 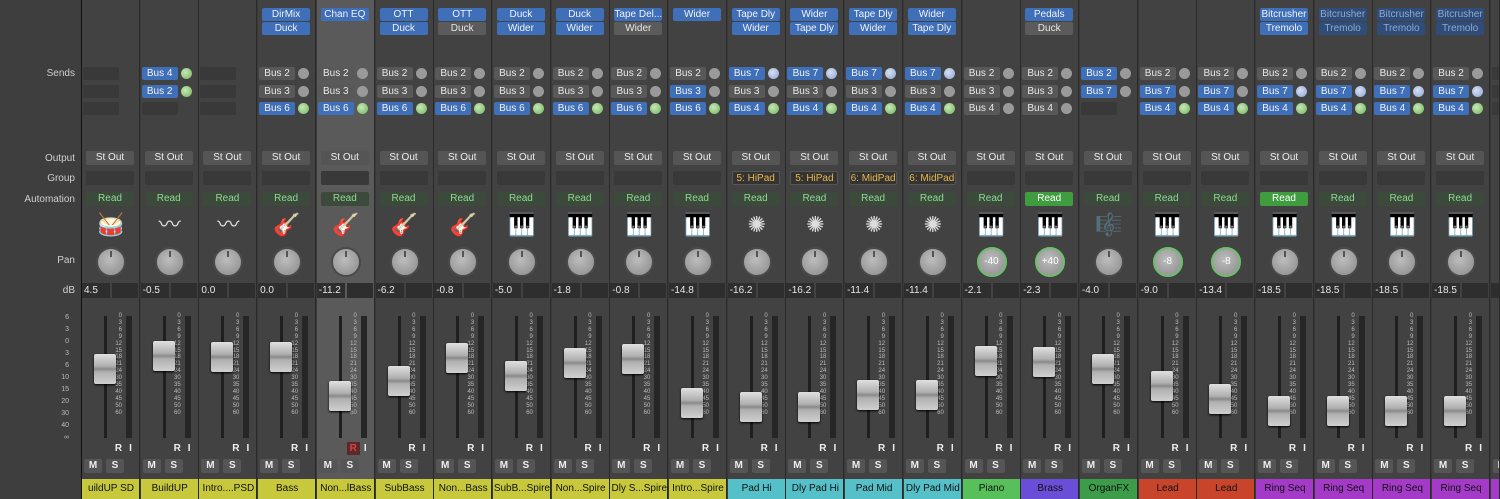 I want to click on volume-readout: -14.8, so click(x=683, y=290).